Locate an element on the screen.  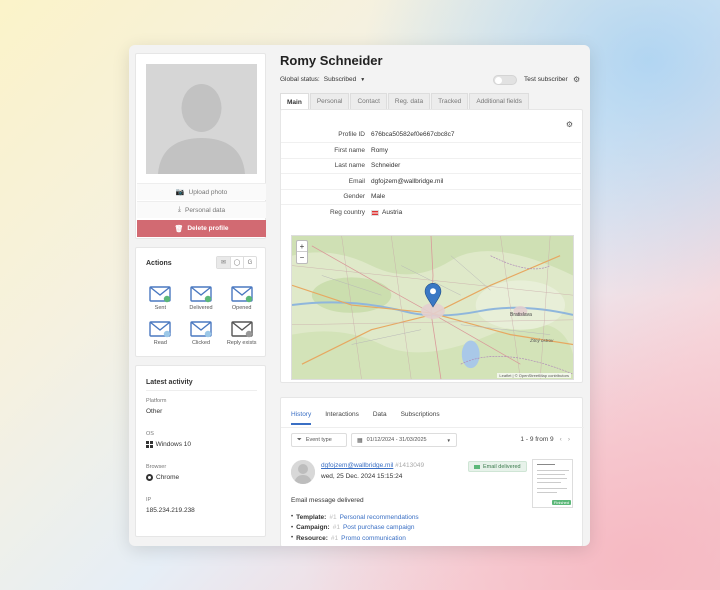
map-label-city: Bratislava is located at coordinates (521, 315).